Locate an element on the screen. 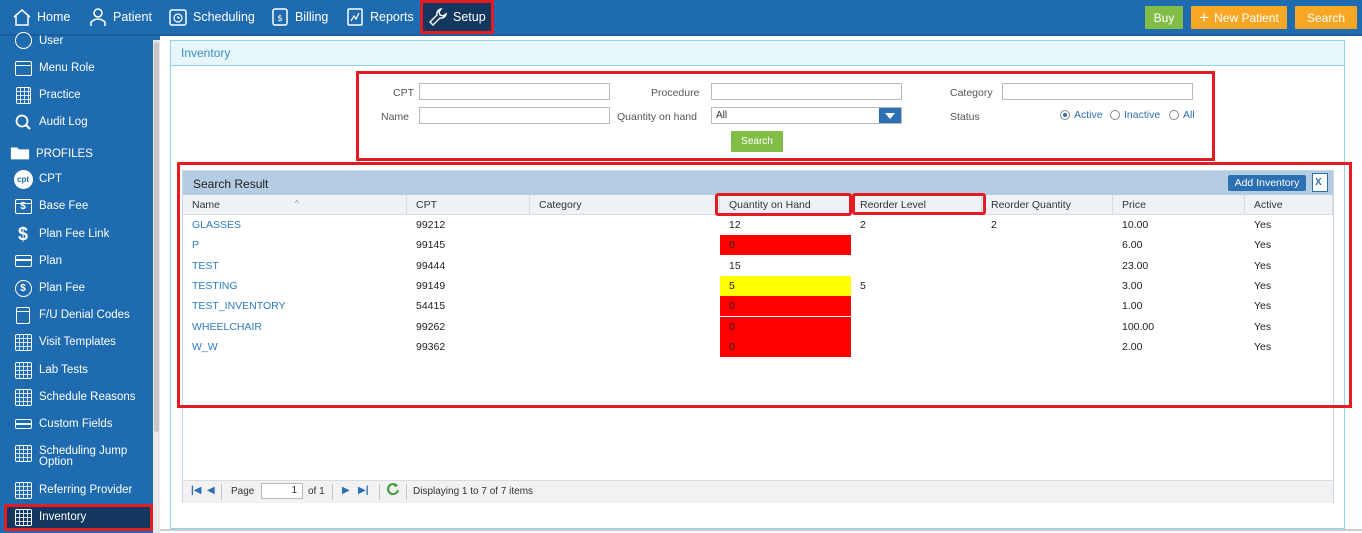 This screenshot has height=533, width=1362. nav-scheduling-label: Scheduling is located at coordinates (224, 17).